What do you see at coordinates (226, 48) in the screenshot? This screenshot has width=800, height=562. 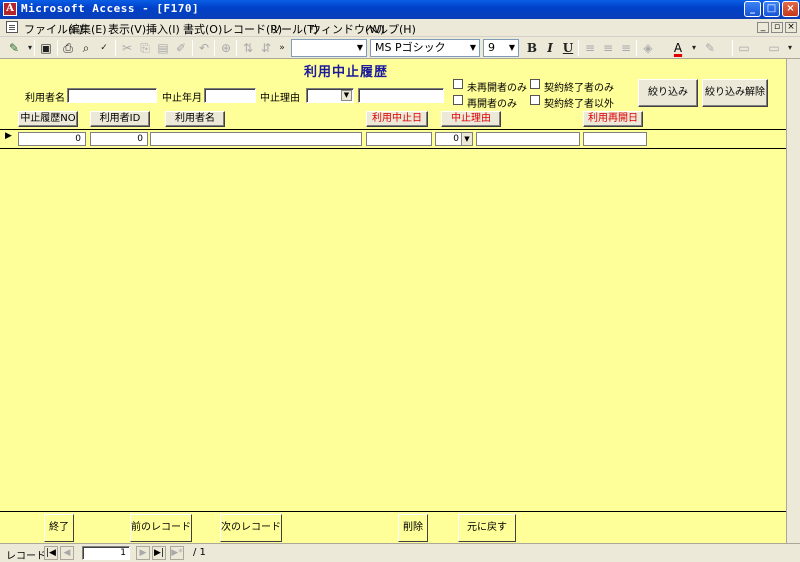 I see `hyperlink-icon: ⊕` at bounding box center [226, 48].